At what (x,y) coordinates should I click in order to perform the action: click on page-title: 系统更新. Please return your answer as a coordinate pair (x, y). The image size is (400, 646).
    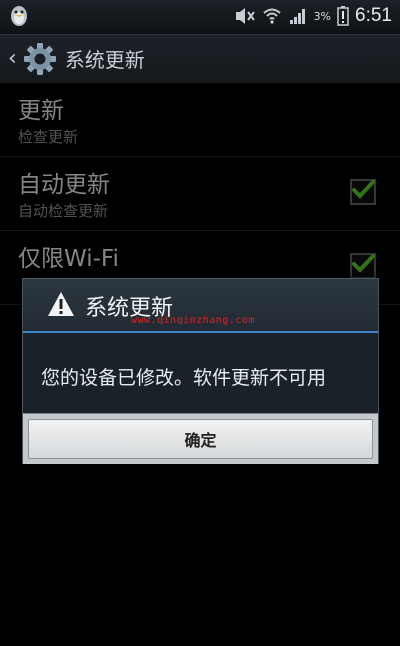
    Looking at the image, I should click on (104, 60).